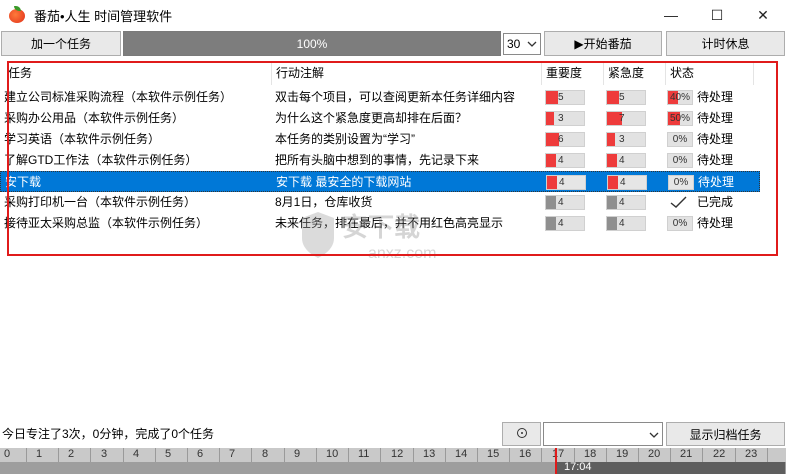 Image resolution: width=786 pixels, height=474 pixels. I want to click on progress-meter: 50%, so click(680, 118).